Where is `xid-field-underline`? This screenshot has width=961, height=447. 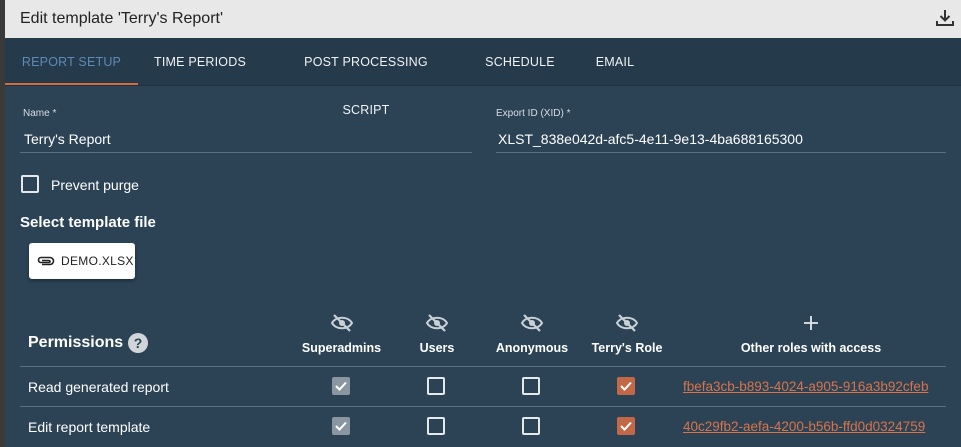 xid-field-underline is located at coordinates (721, 152).